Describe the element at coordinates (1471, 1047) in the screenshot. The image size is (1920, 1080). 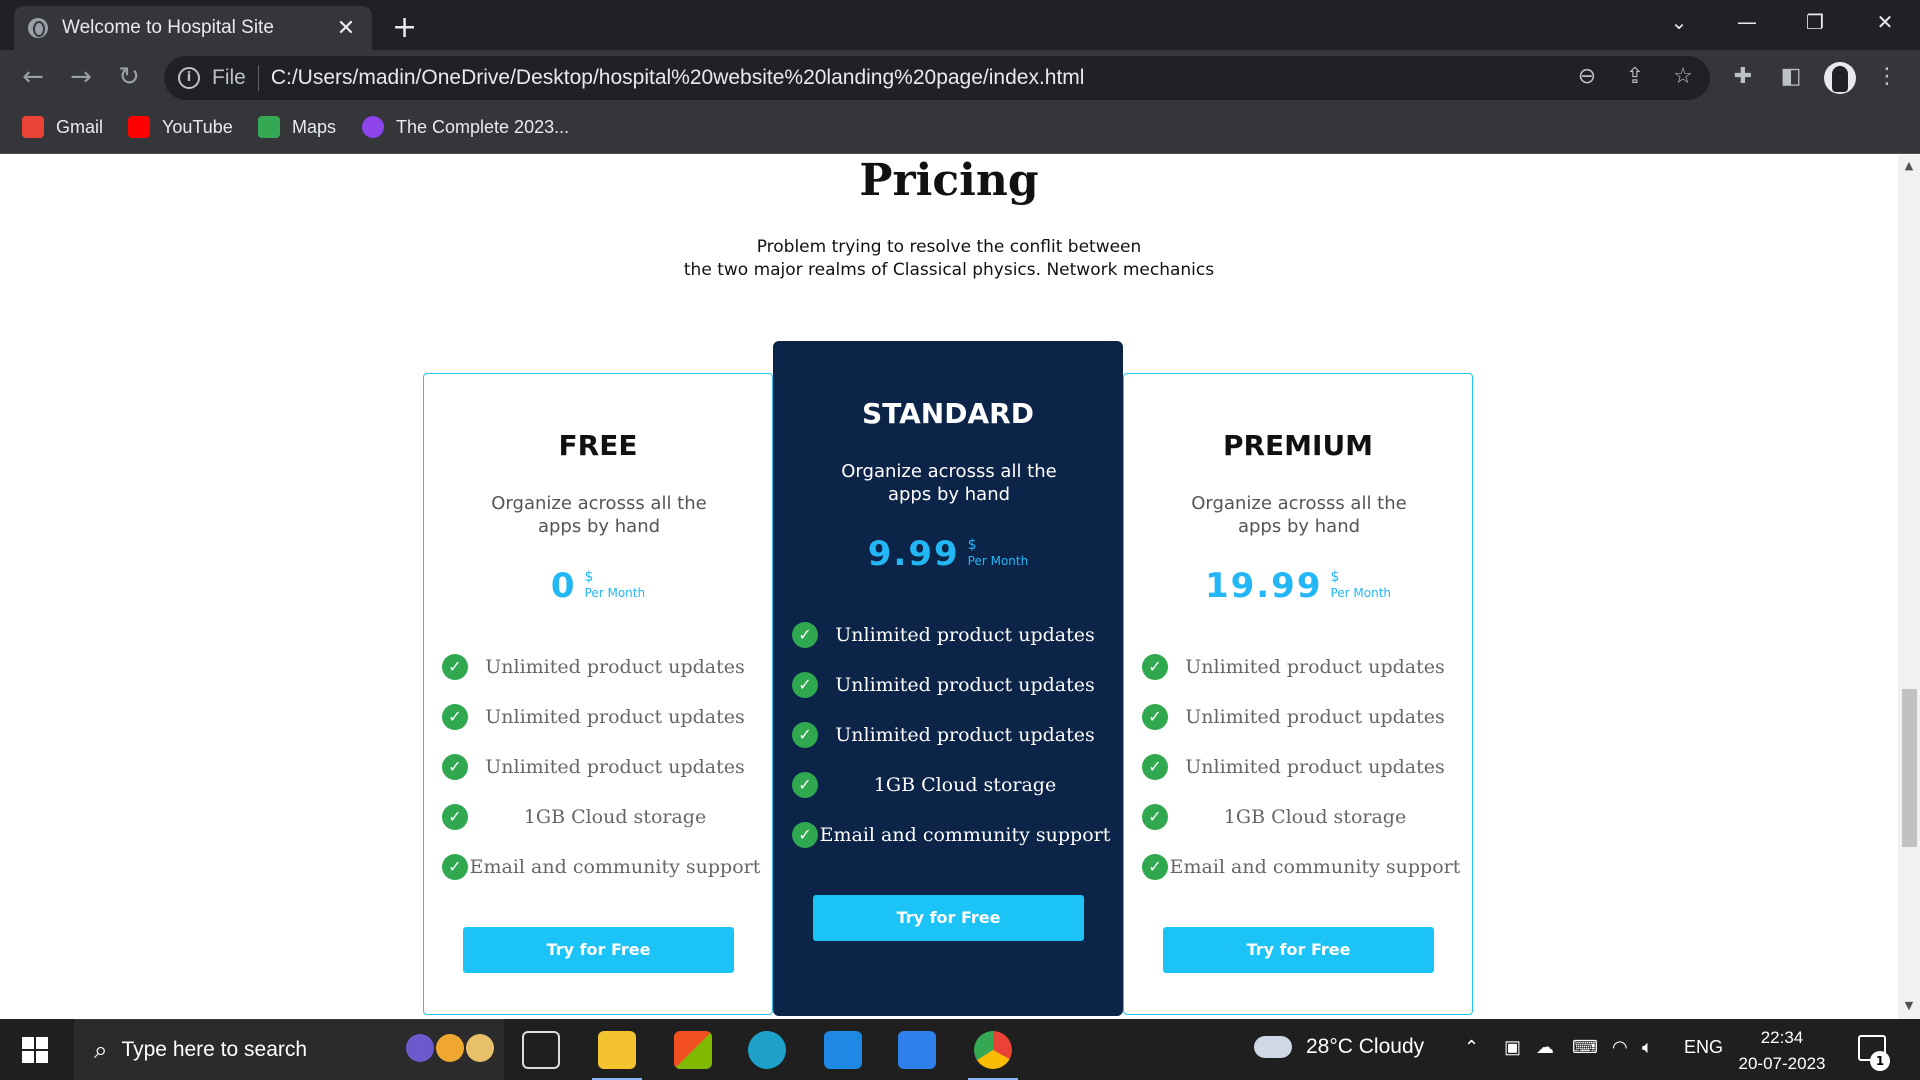
I see `tray-chevron-icon: ⌃` at that location.